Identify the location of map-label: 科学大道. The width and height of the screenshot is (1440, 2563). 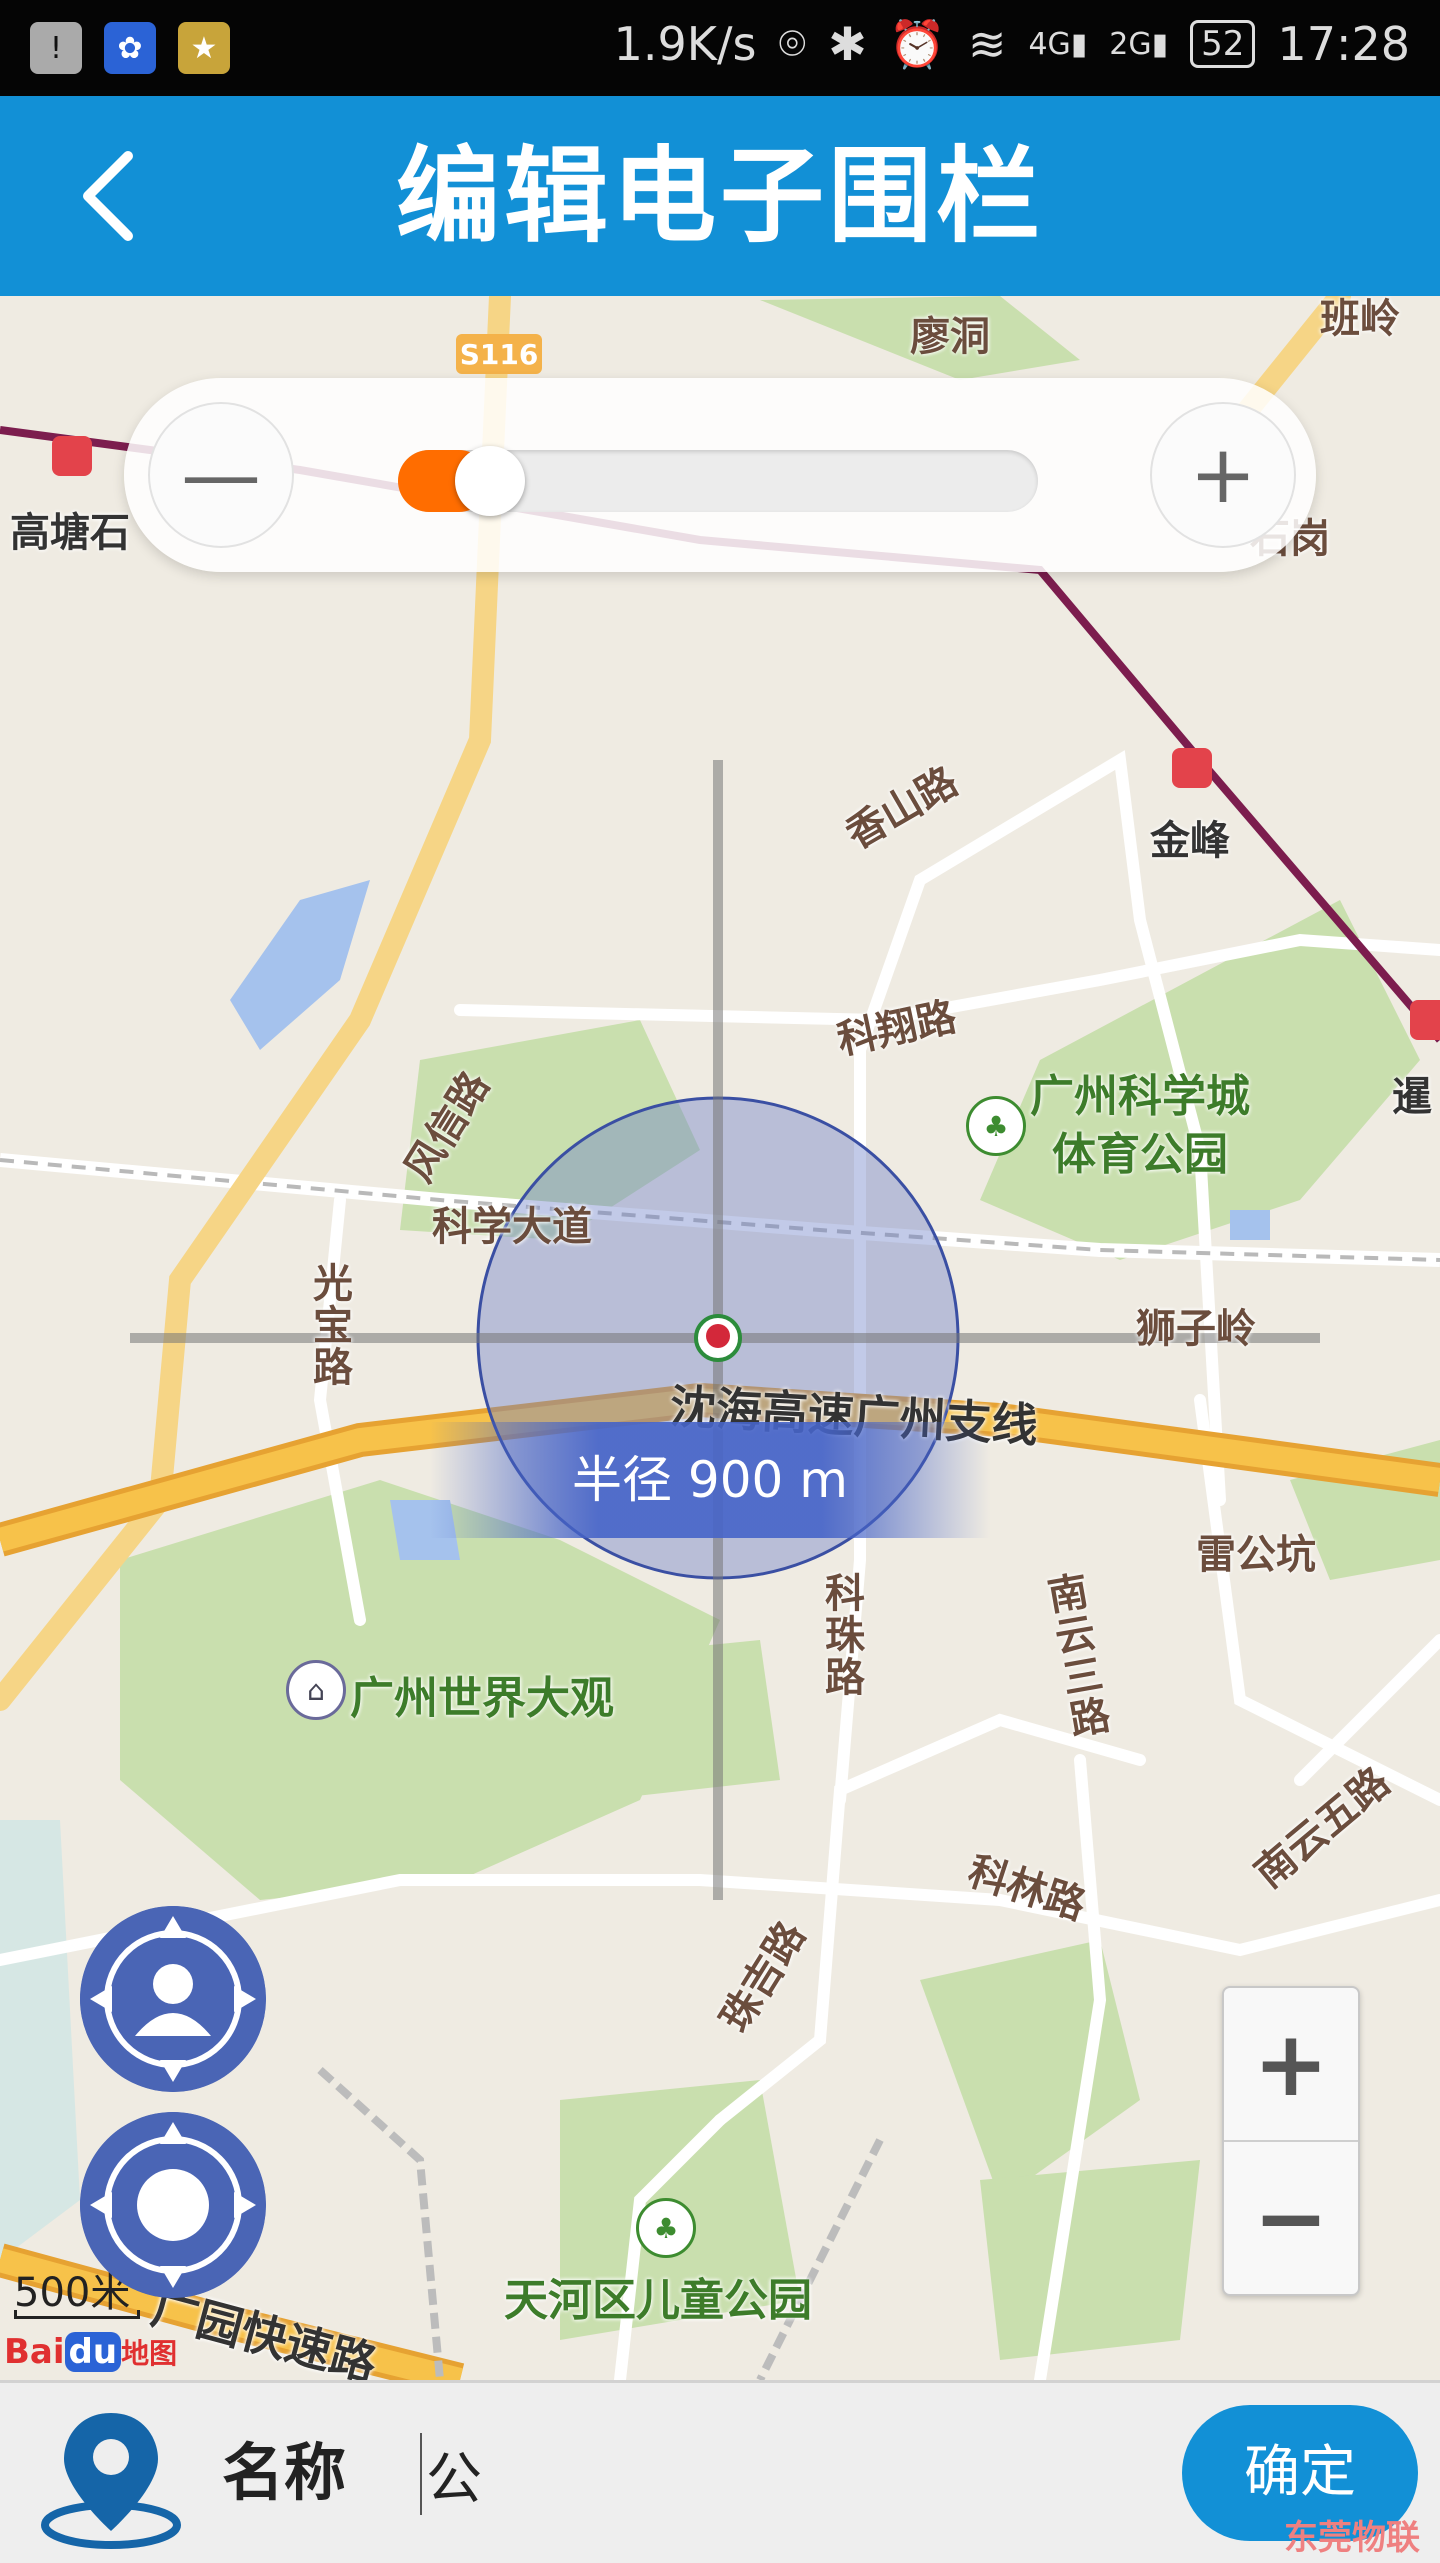
(512, 1227).